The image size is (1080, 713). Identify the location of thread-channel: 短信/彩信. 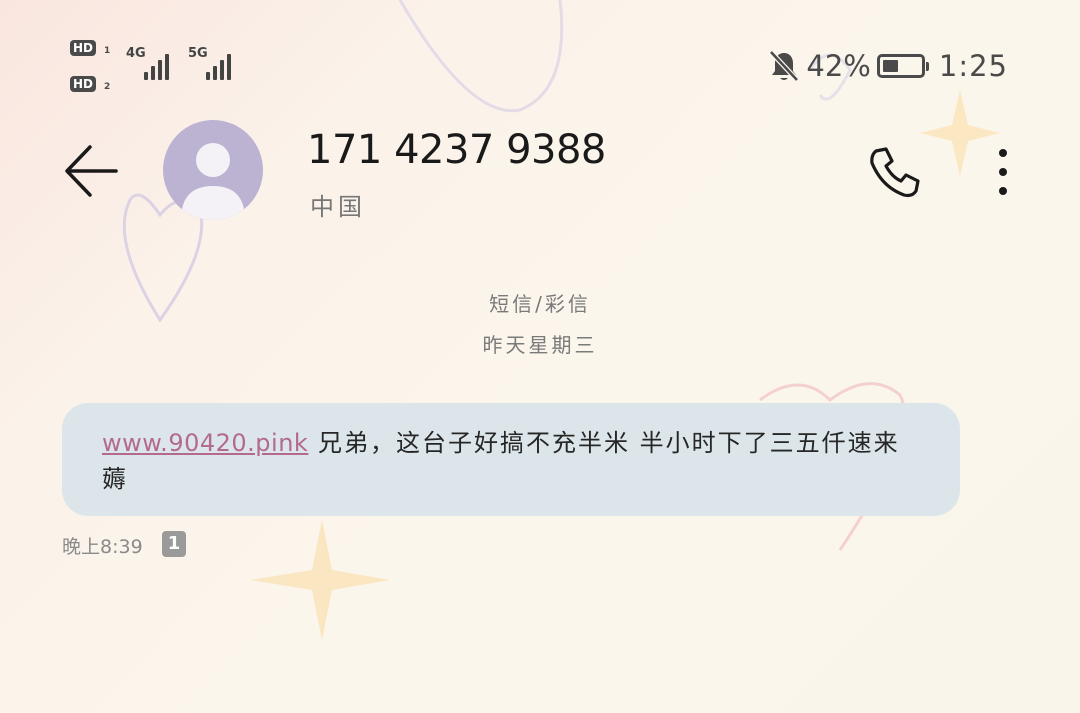
(540, 304).